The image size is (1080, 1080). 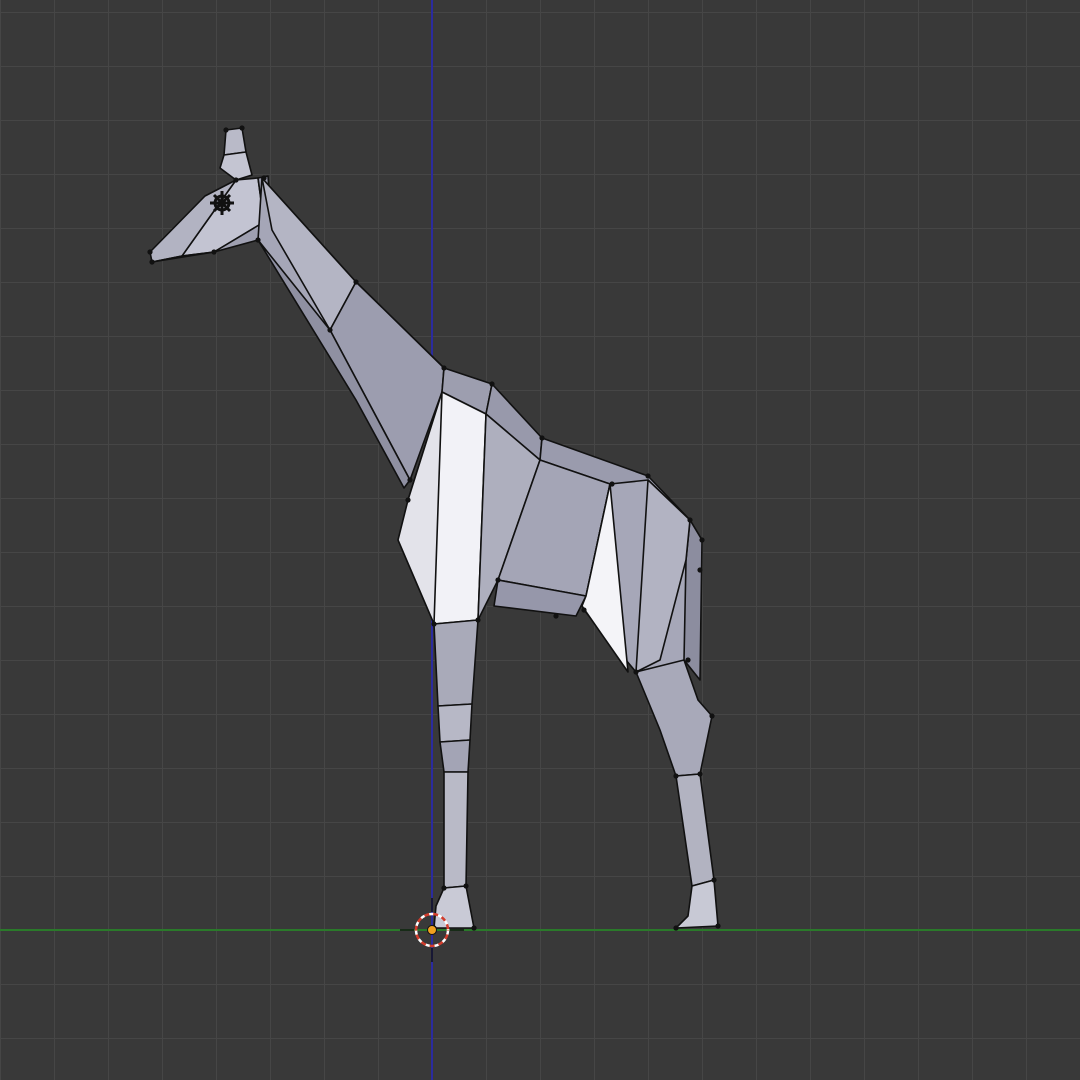 I want to click on object-origin-icon, so click(x=432, y=930).